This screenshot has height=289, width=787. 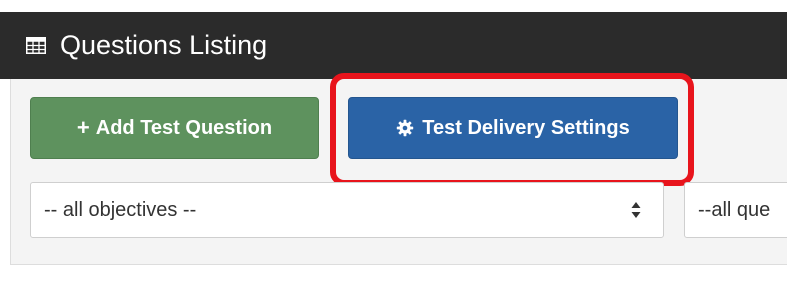 I want to click on questions-select-value: --all que, so click(x=734, y=209).